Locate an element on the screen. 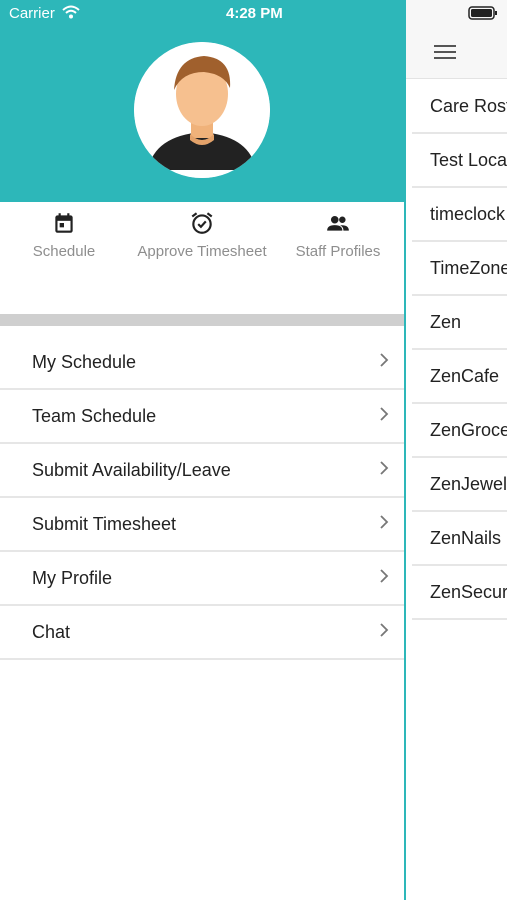 Image resolution: width=507 pixels, height=900 pixels. wifi-icon is located at coordinates (71, 12).